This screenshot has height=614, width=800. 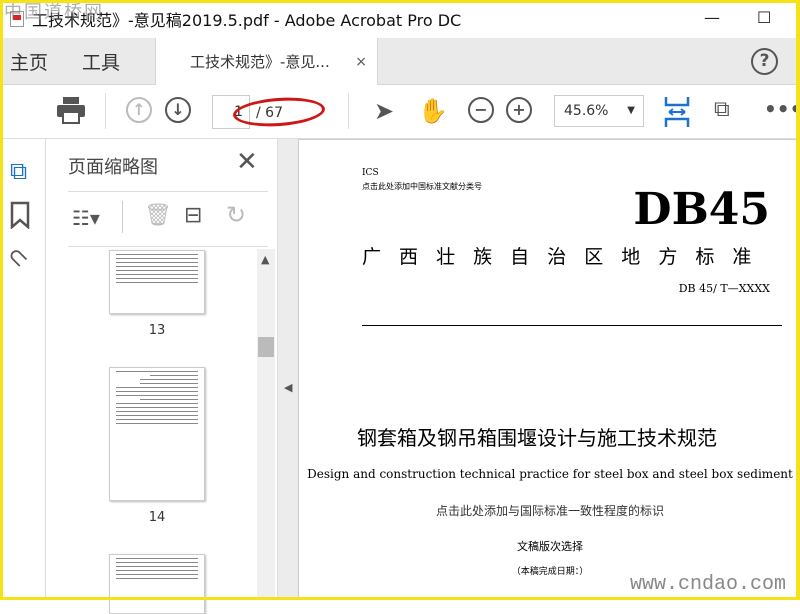 I want to click on navigation-rail: ⧉ ⊂, so click(x=23, y=369).